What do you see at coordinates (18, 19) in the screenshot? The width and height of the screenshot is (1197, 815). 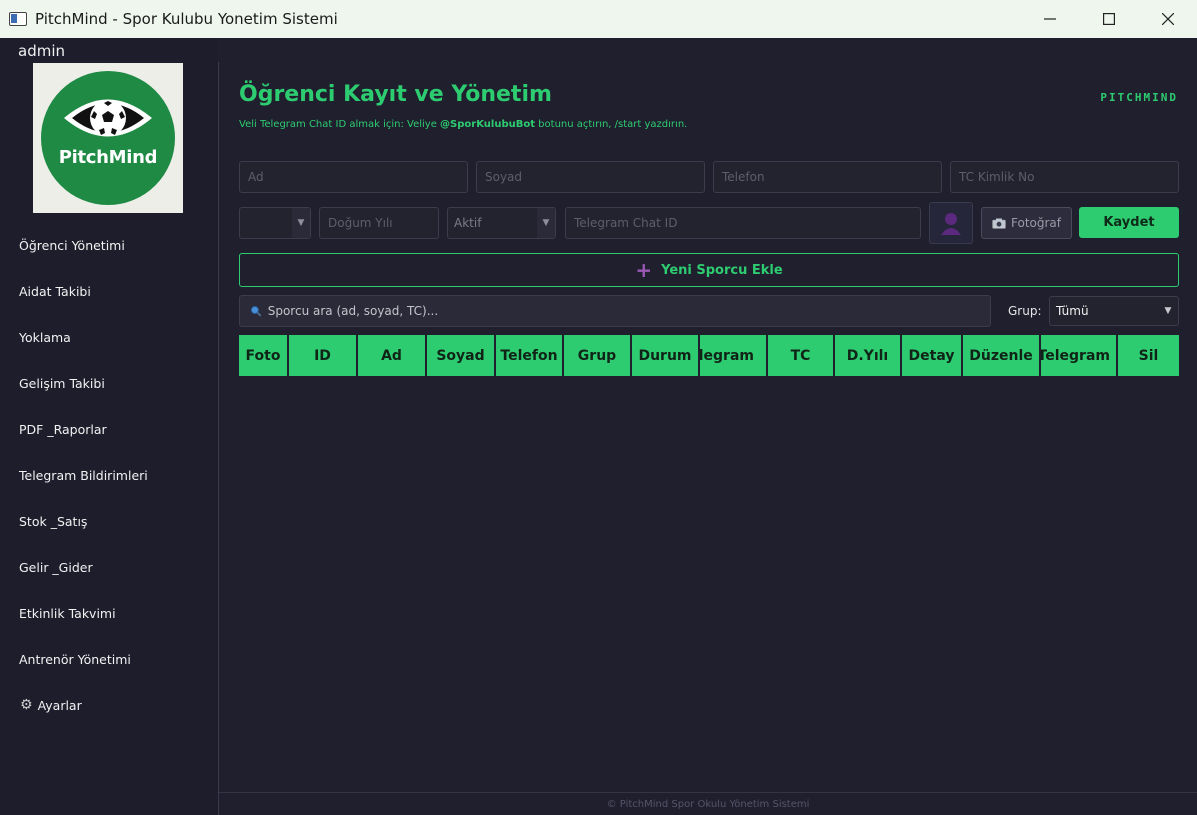 I see `app-icon` at bounding box center [18, 19].